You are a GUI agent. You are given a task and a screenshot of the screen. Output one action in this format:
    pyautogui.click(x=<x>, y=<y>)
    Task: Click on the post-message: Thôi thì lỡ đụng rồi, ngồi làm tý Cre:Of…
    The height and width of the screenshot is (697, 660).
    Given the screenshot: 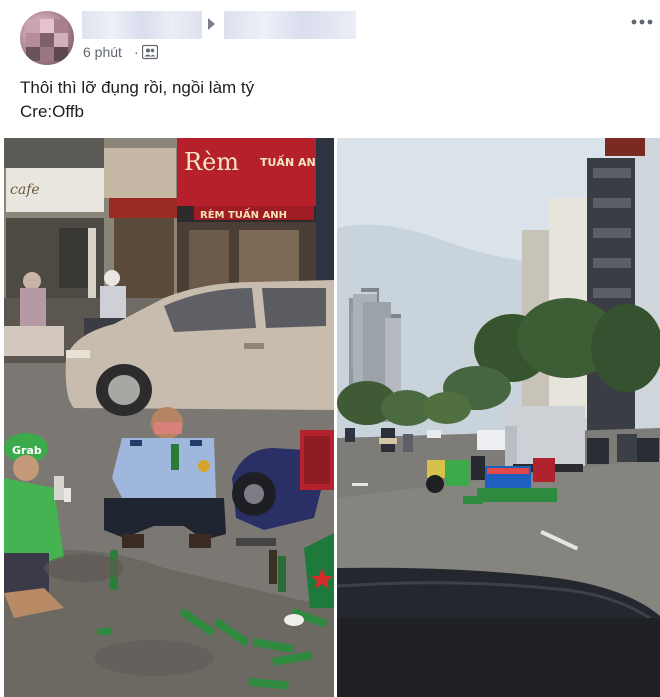 What is the action you would take?
    pyautogui.click(x=137, y=100)
    